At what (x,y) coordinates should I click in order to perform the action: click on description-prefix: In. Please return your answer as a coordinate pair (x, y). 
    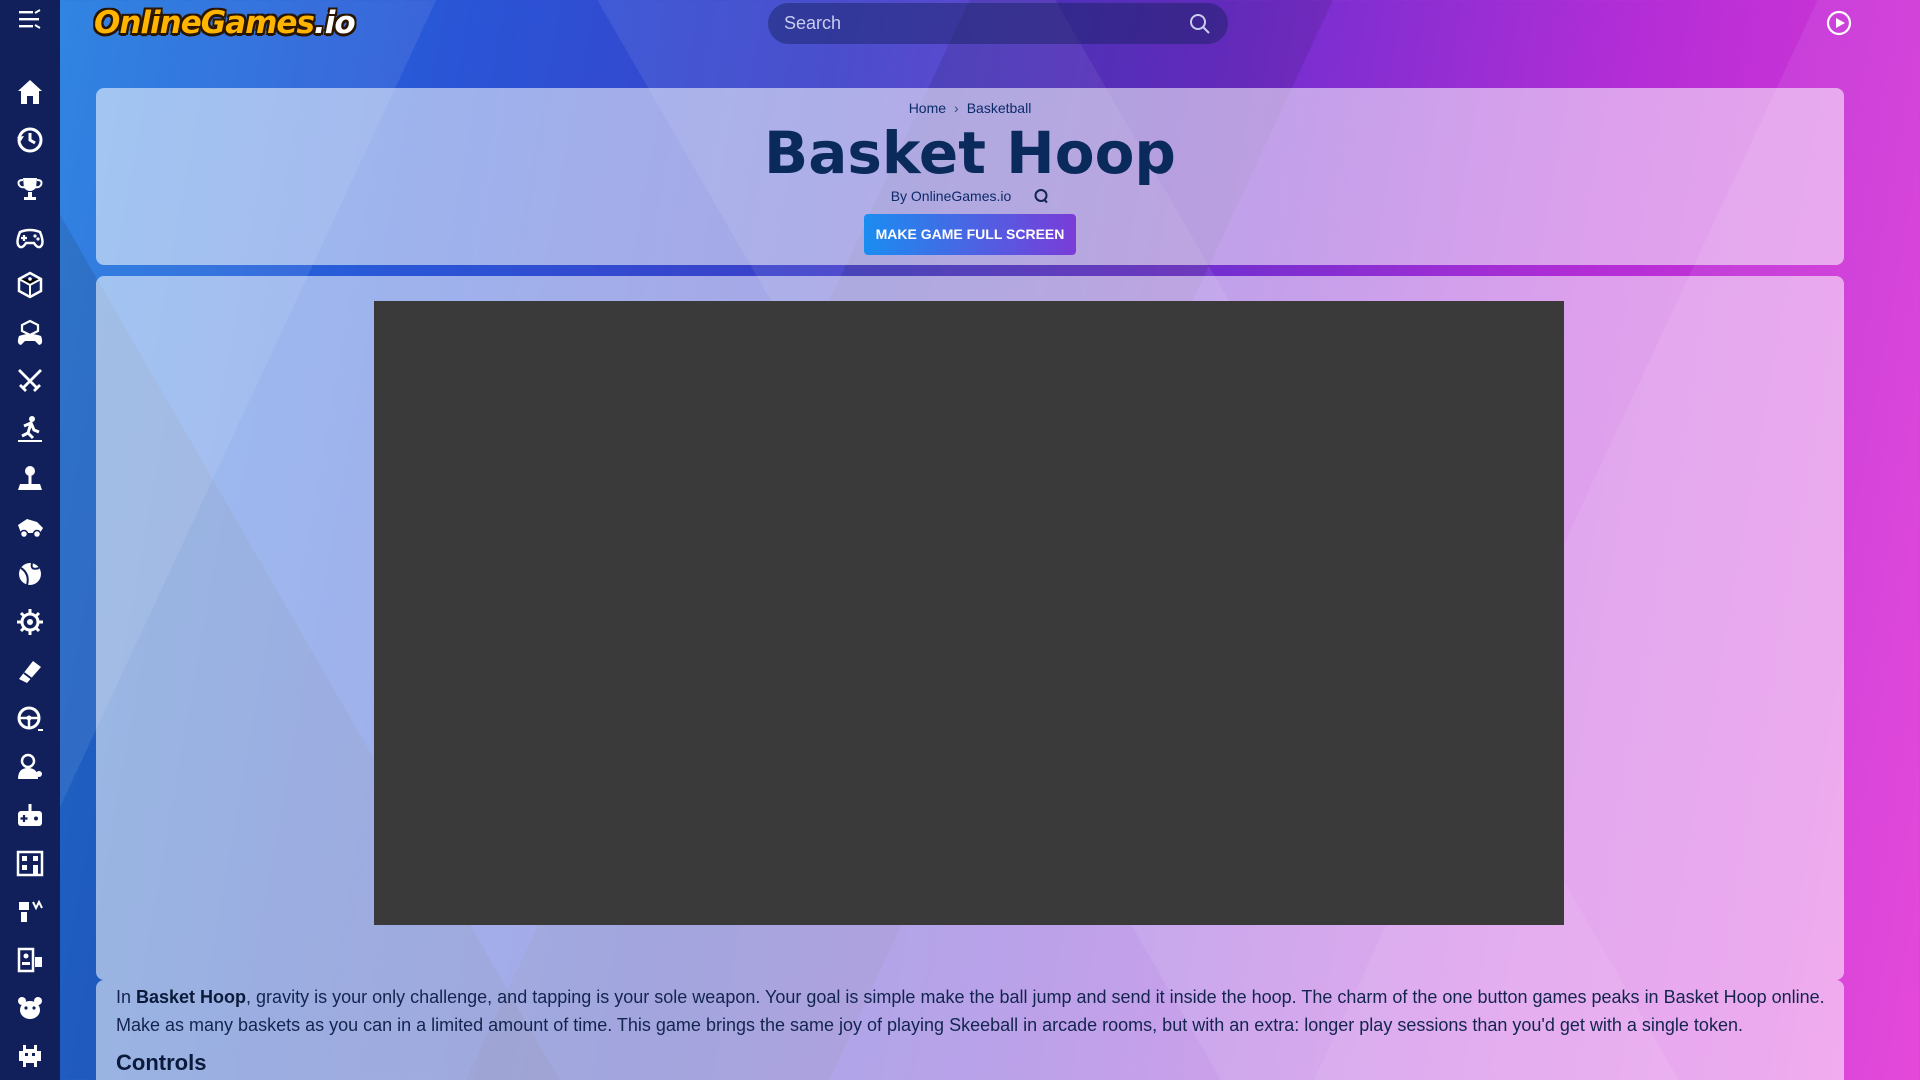
    Looking at the image, I should click on (126, 997).